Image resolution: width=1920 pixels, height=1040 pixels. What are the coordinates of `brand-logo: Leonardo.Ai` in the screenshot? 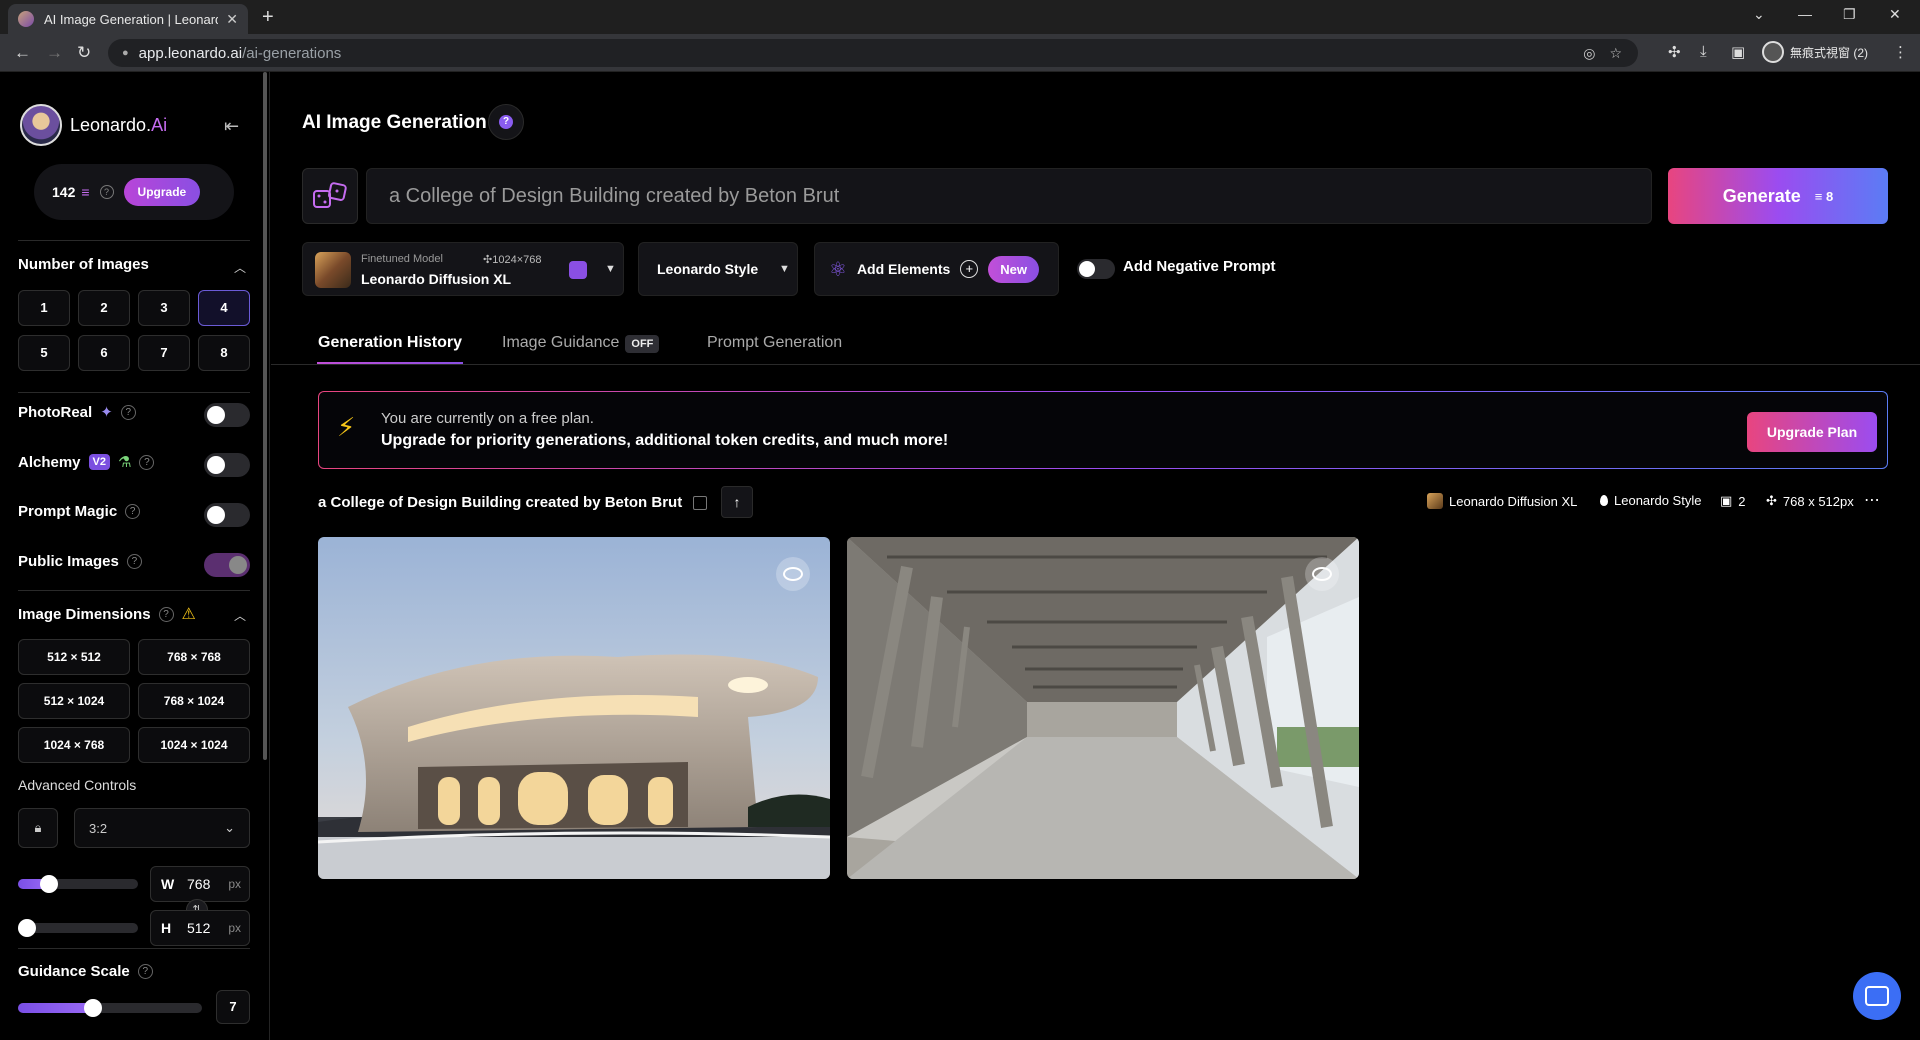 It's located at (93, 125).